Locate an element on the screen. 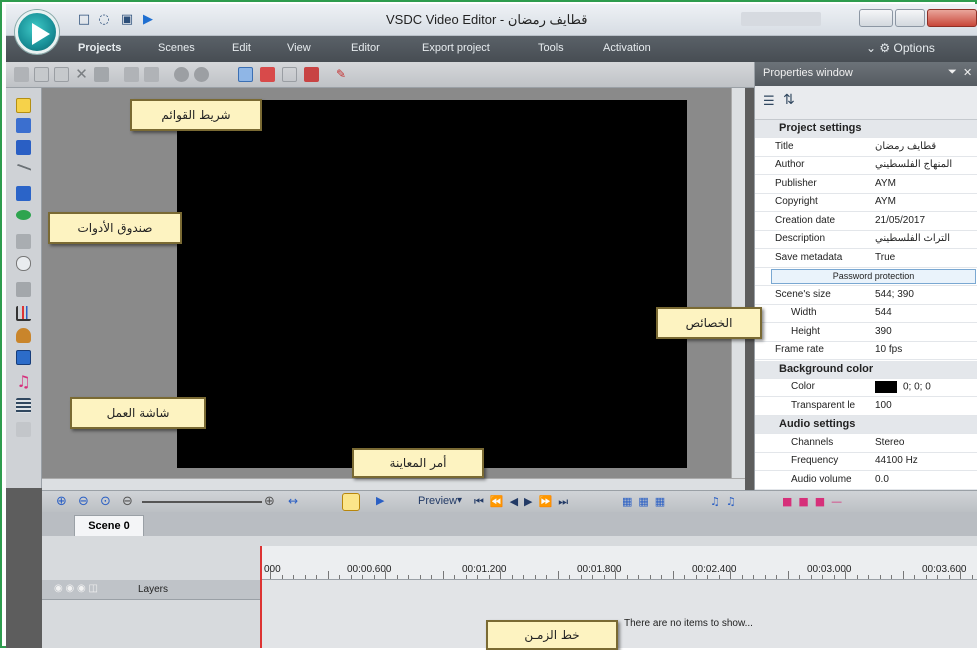 This screenshot has height=650, width=977. sprite-tool-icon is located at coordinates (23, 335).